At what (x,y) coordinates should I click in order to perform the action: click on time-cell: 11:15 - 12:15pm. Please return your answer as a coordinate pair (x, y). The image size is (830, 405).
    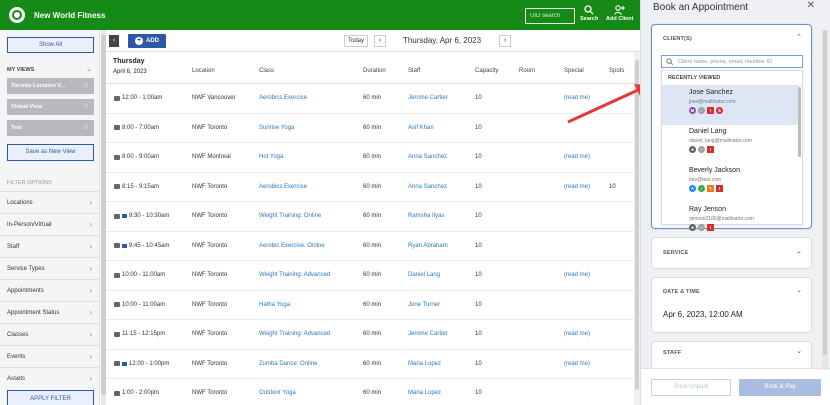
    Looking at the image, I should click on (139, 334).